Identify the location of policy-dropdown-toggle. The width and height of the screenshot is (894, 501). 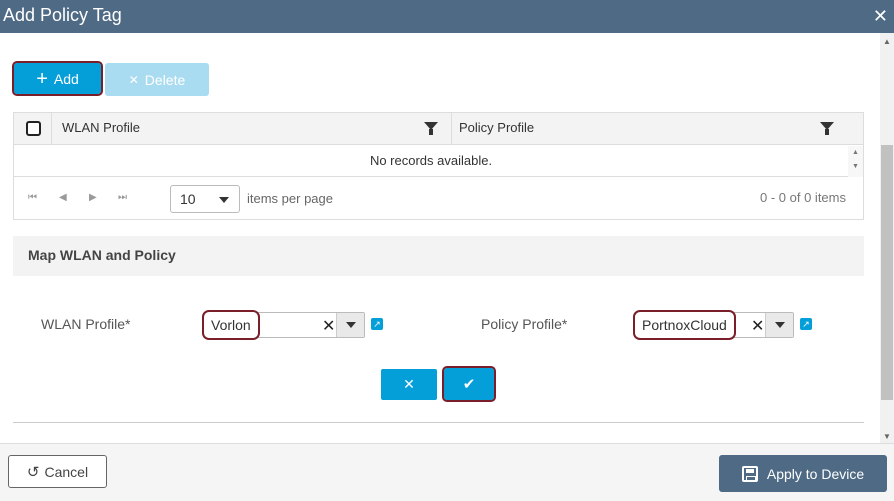
(779, 325).